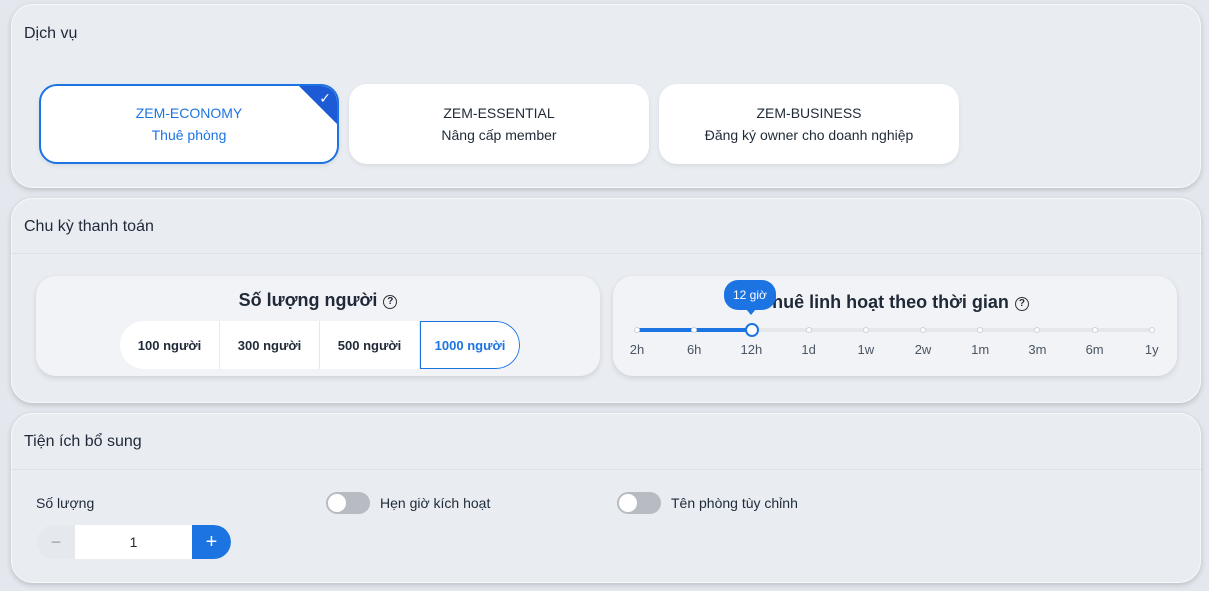 This screenshot has width=1209, height=591. I want to click on slider-tick-label: 2h, so click(637, 349).